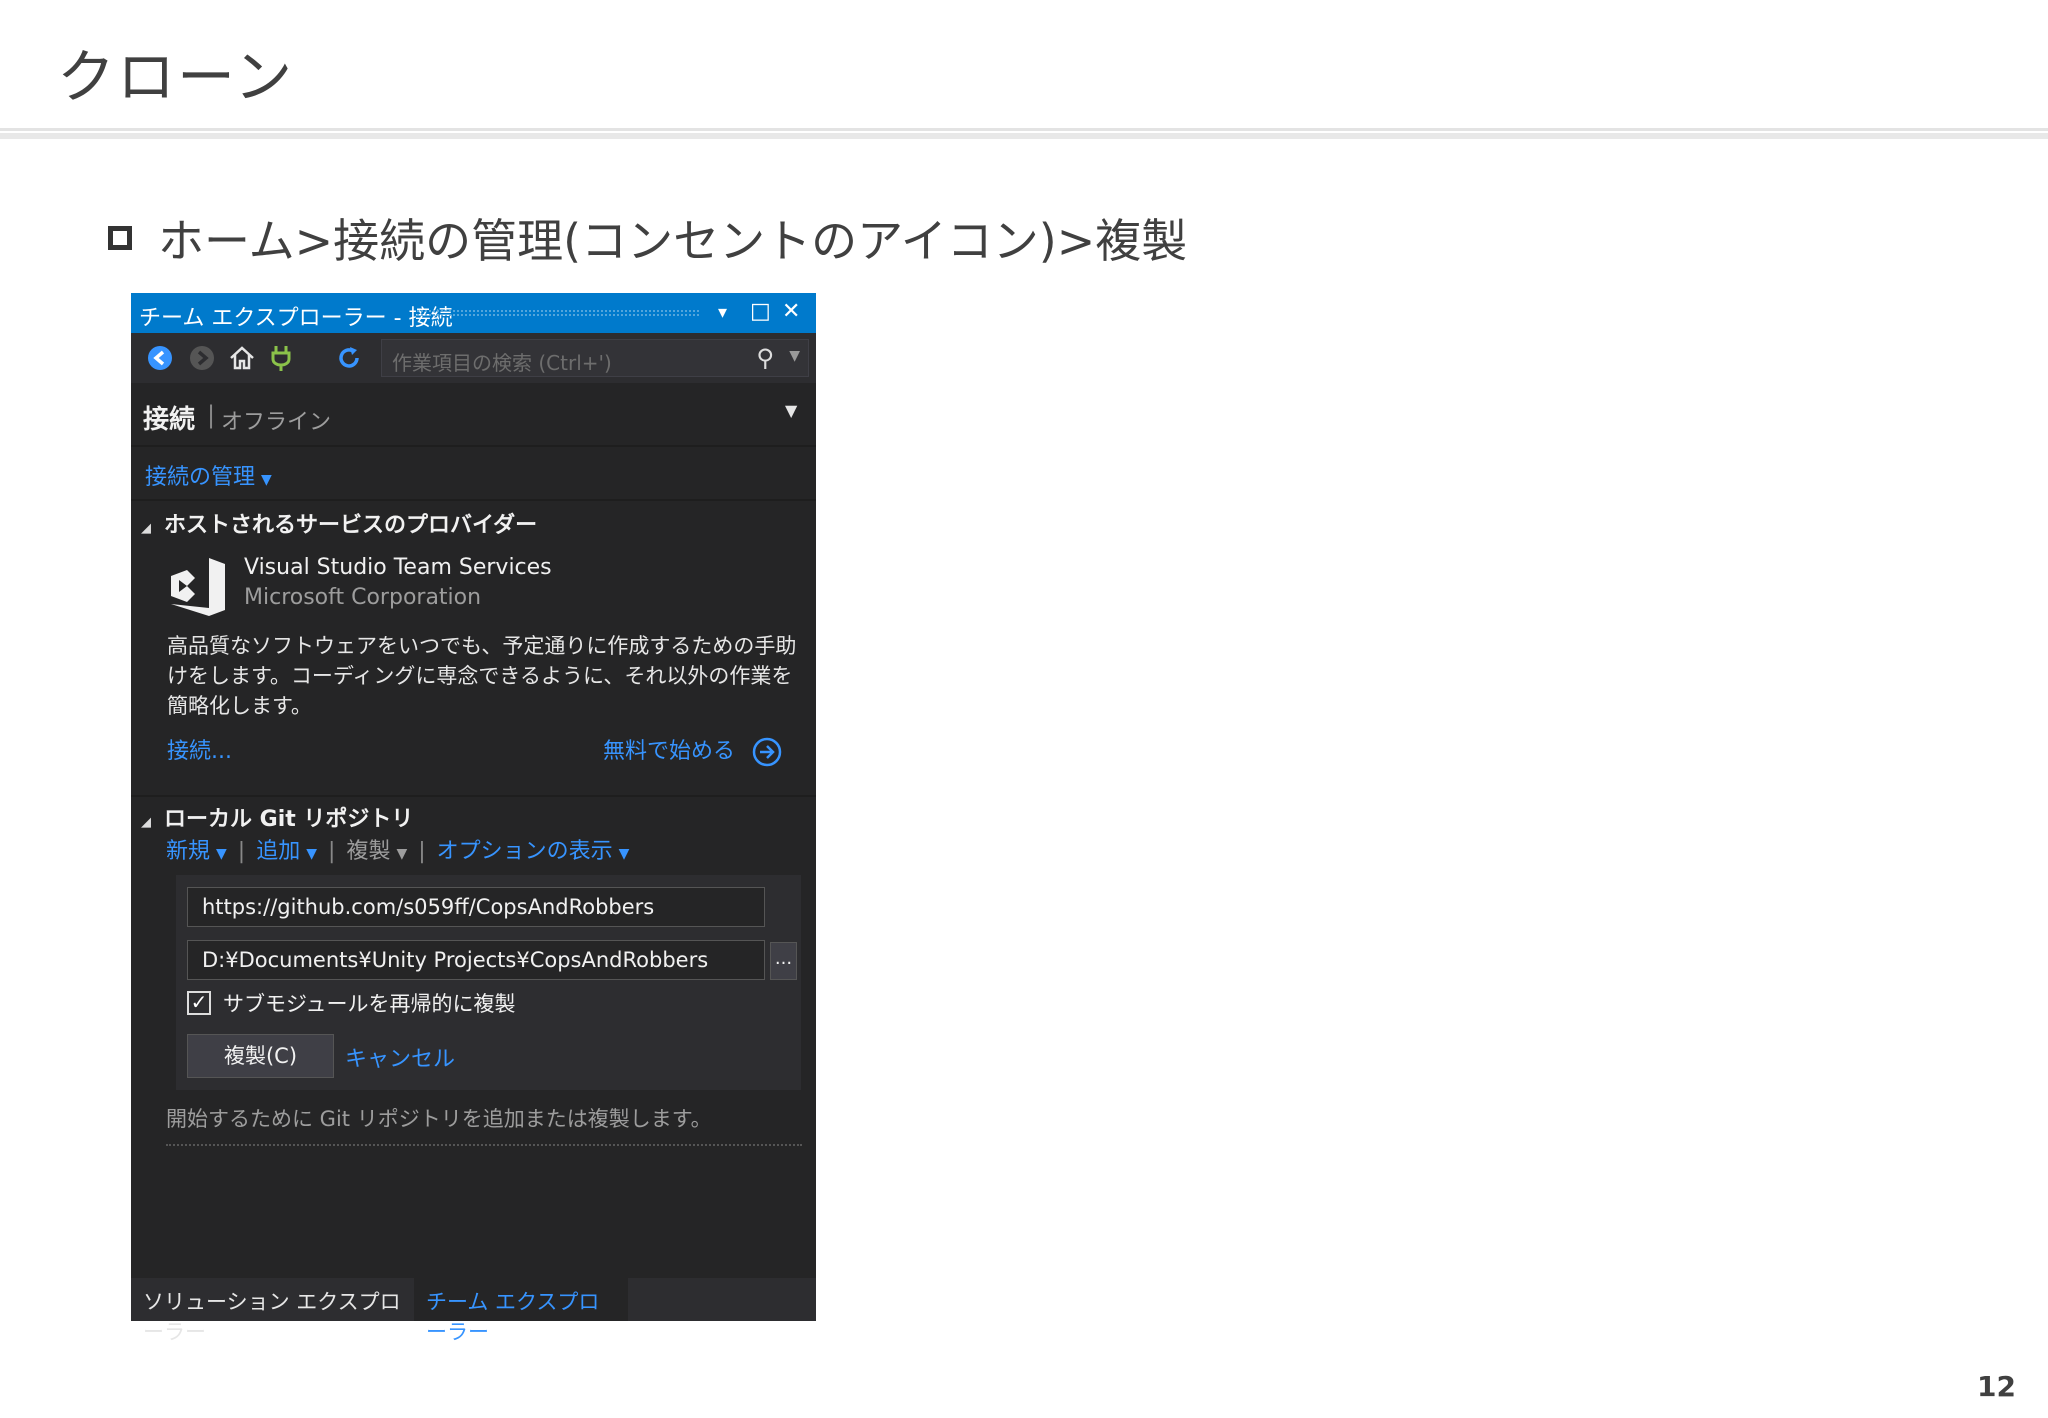  What do you see at coordinates (558, 313) in the screenshot?
I see `drag-grip` at bounding box center [558, 313].